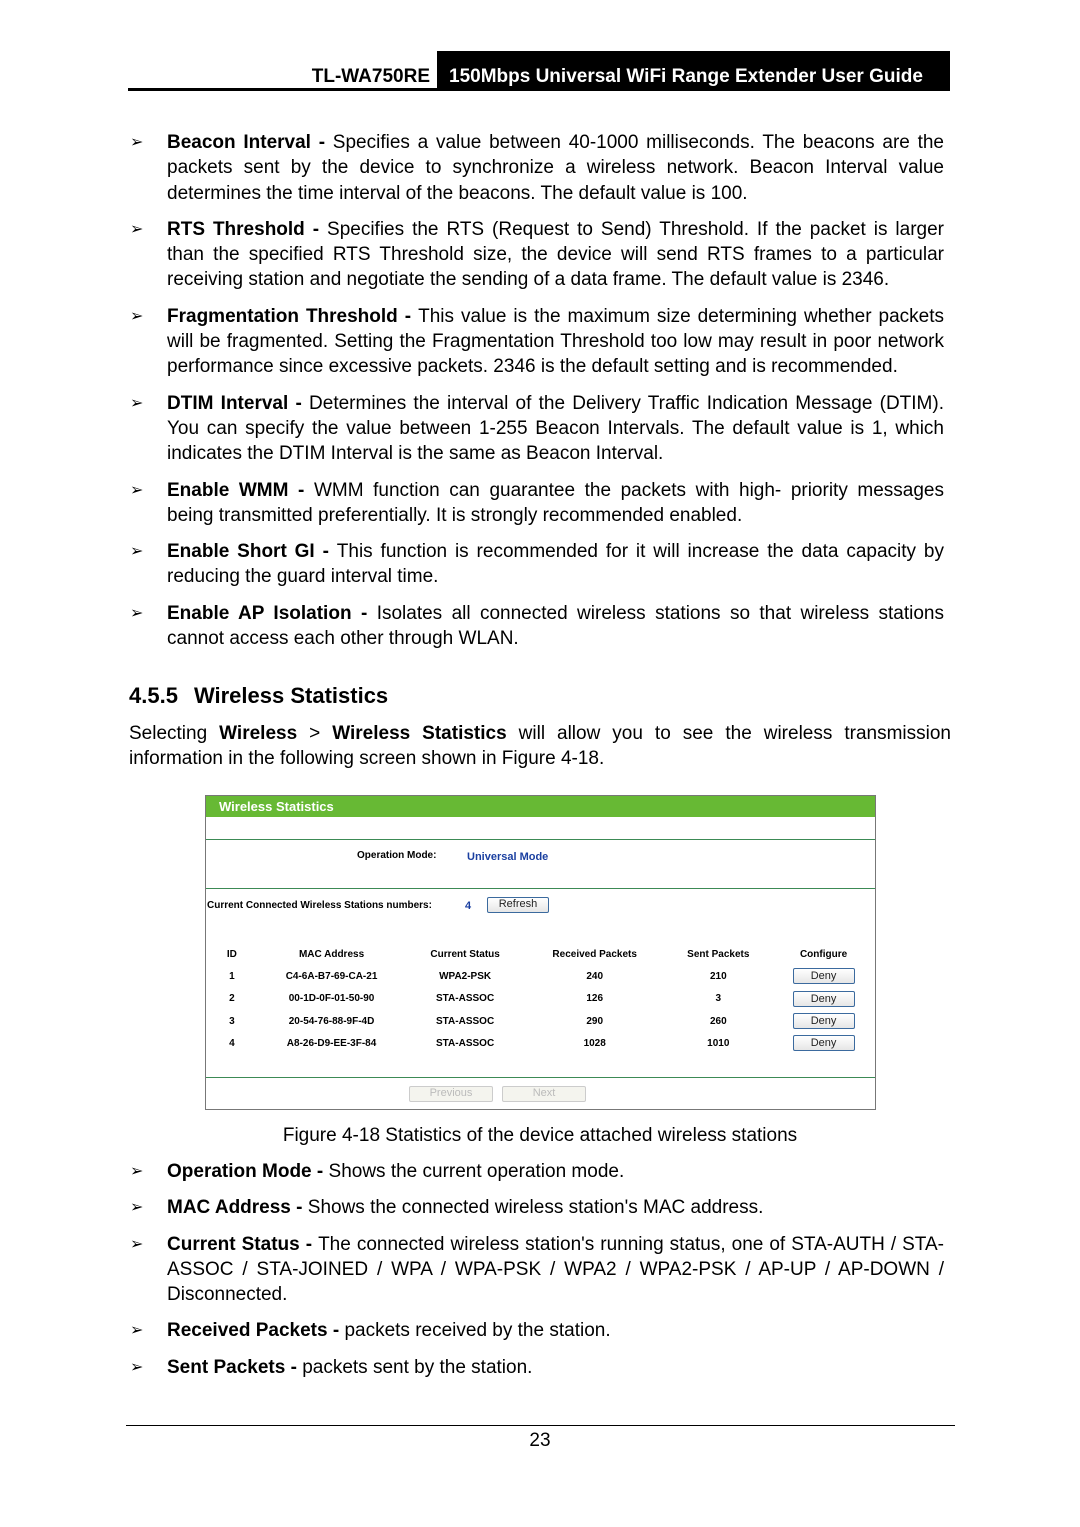  I want to click on cell-rx: 126, so click(595, 999).